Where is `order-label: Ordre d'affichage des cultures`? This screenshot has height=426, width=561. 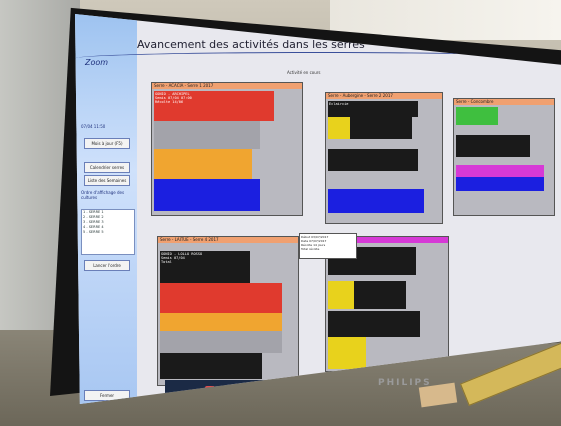 order-label: Ordre d'affichage des cultures is located at coordinates (103, 195).